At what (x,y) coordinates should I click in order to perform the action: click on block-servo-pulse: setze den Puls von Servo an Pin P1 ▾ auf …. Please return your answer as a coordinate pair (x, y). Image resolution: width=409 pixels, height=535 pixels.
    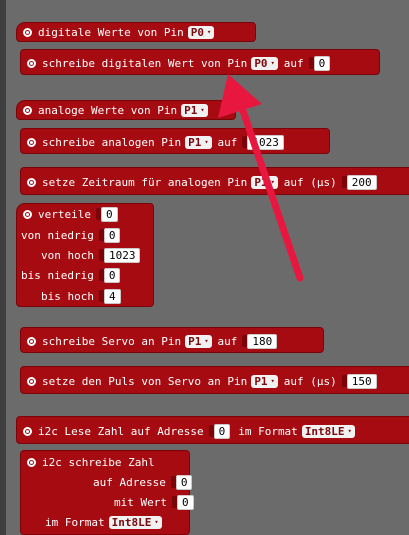
    Looking at the image, I should click on (214, 380).